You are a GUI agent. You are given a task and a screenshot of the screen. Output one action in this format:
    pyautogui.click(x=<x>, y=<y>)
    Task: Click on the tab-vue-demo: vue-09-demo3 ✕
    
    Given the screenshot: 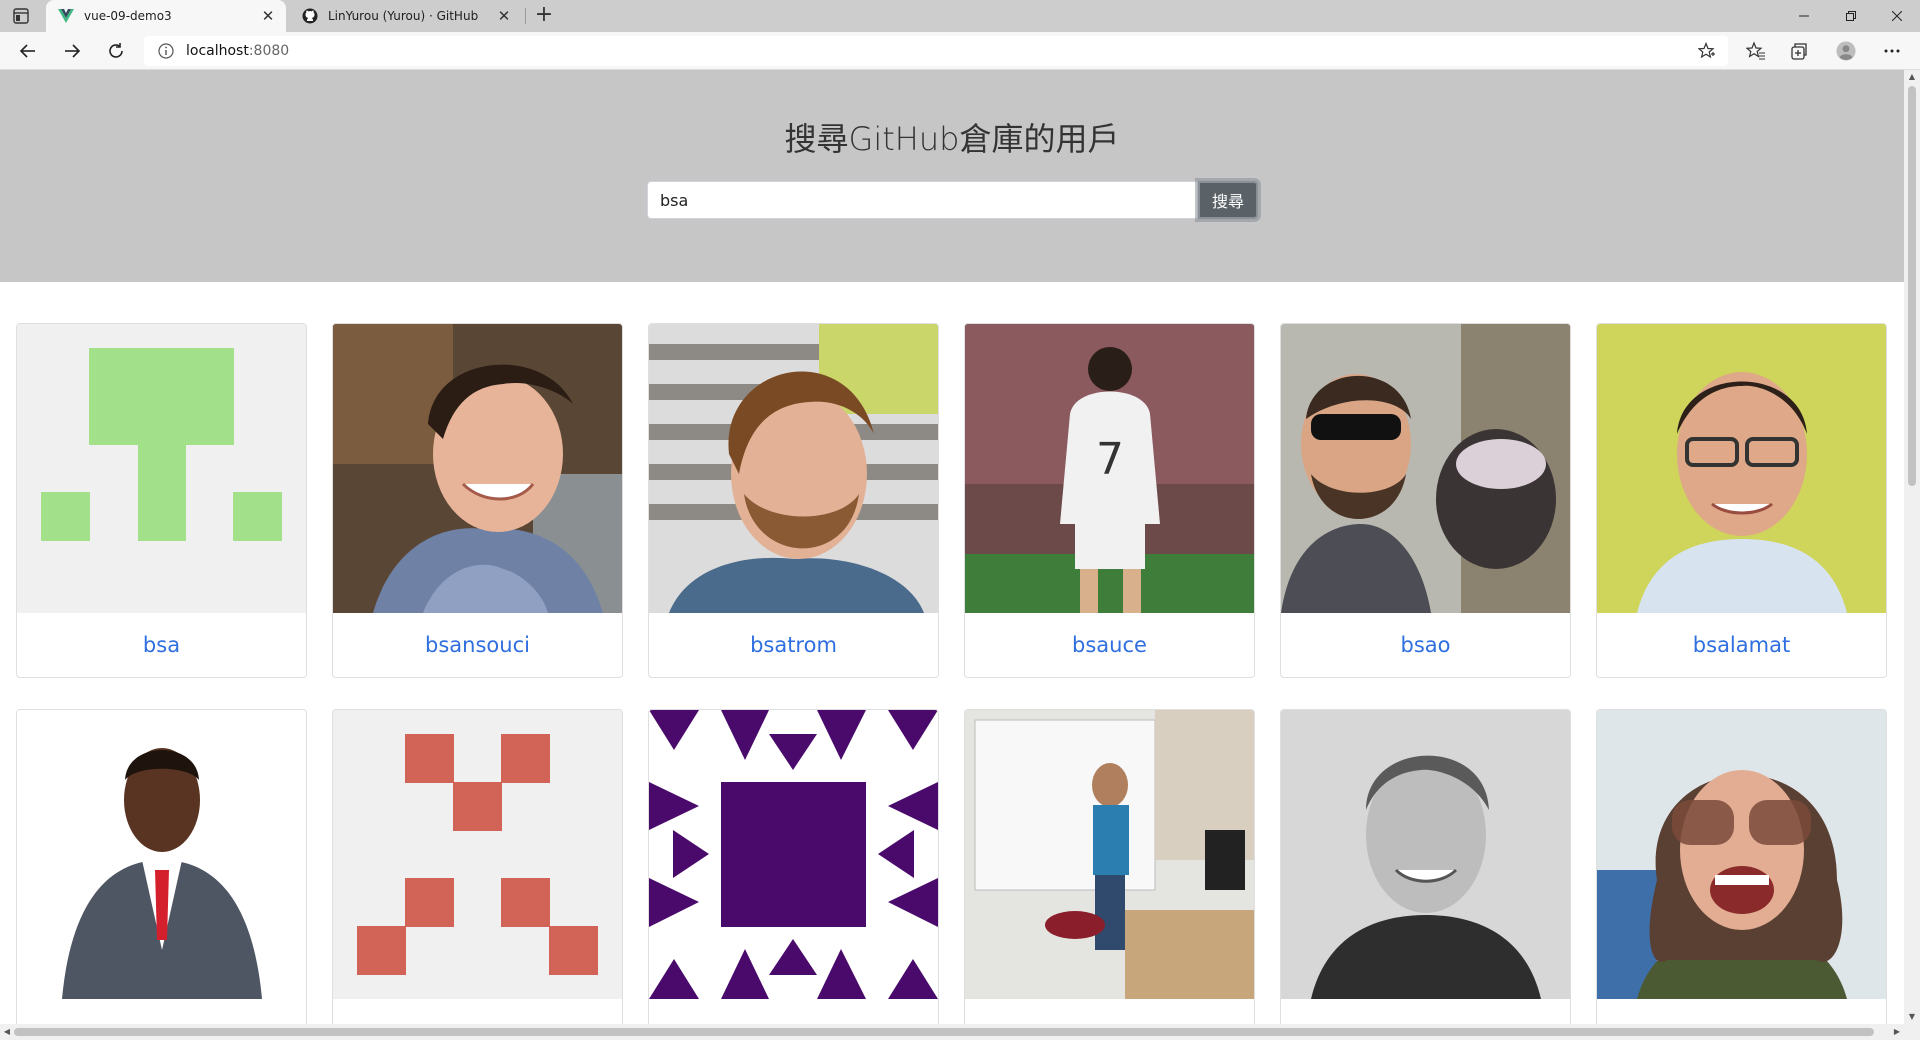 What is the action you would take?
    pyautogui.click(x=166, y=16)
    